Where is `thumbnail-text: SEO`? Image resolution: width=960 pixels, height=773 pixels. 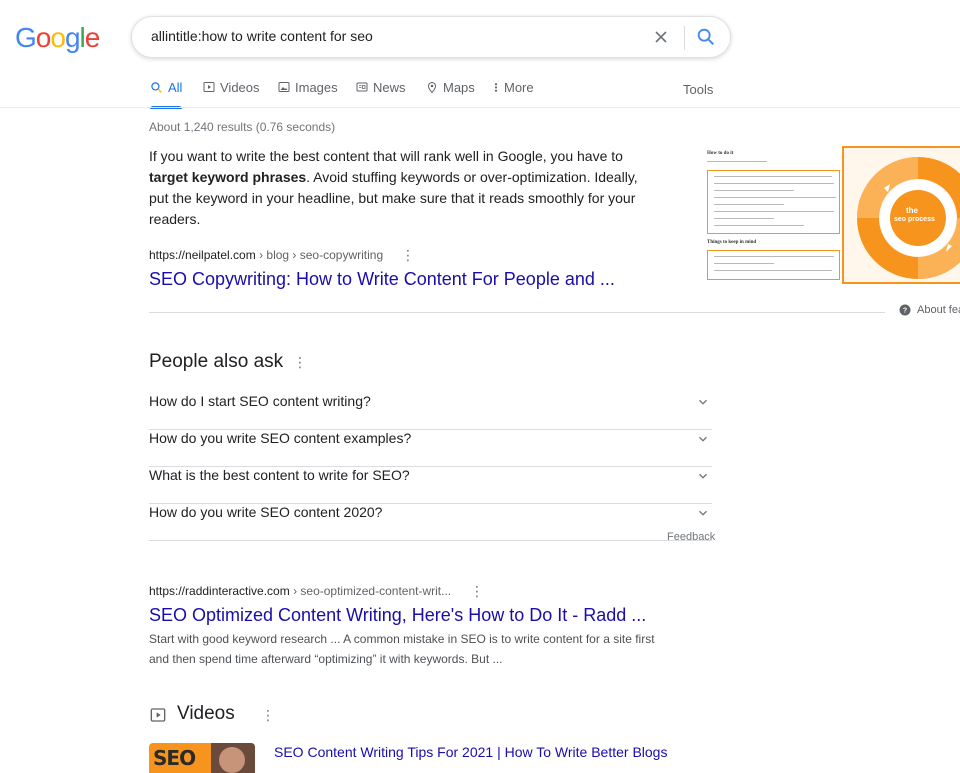 thumbnail-text: SEO is located at coordinates (174, 758).